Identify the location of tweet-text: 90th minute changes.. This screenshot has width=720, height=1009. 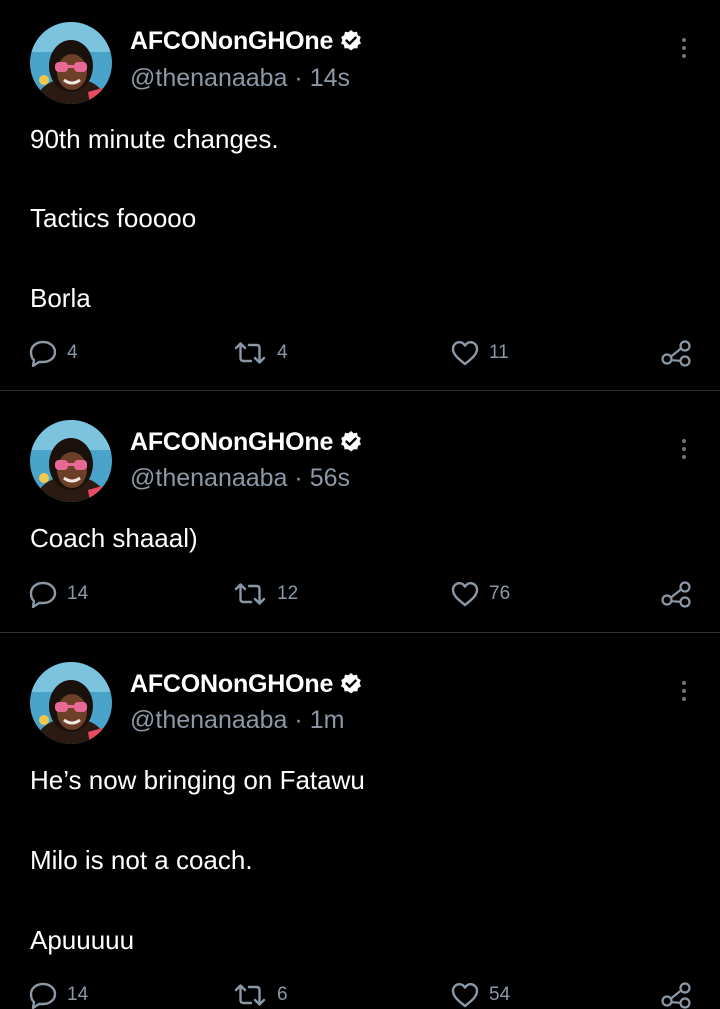
(154, 139).